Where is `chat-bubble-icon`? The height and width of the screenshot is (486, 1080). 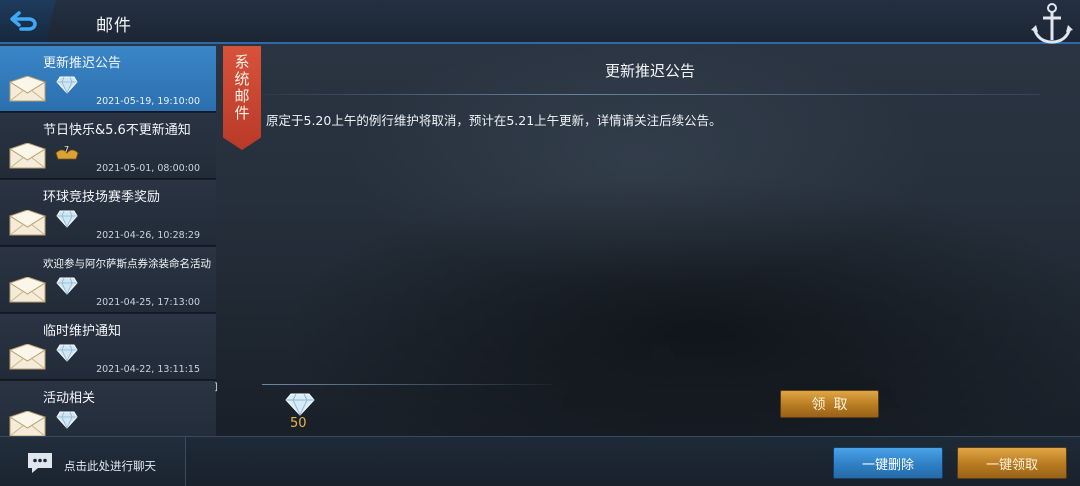
chat-bubble-icon is located at coordinates (40, 463).